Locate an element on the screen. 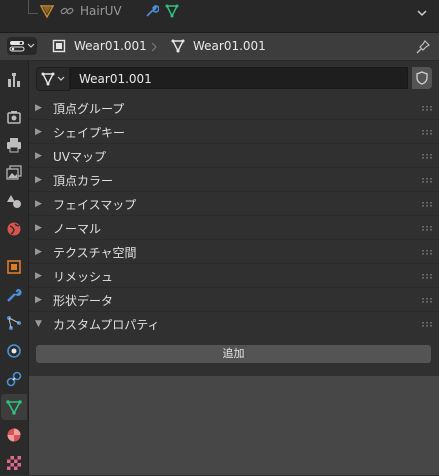 This screenshot has width=439, height=476. object-tab is located at coordinates (14, 267).